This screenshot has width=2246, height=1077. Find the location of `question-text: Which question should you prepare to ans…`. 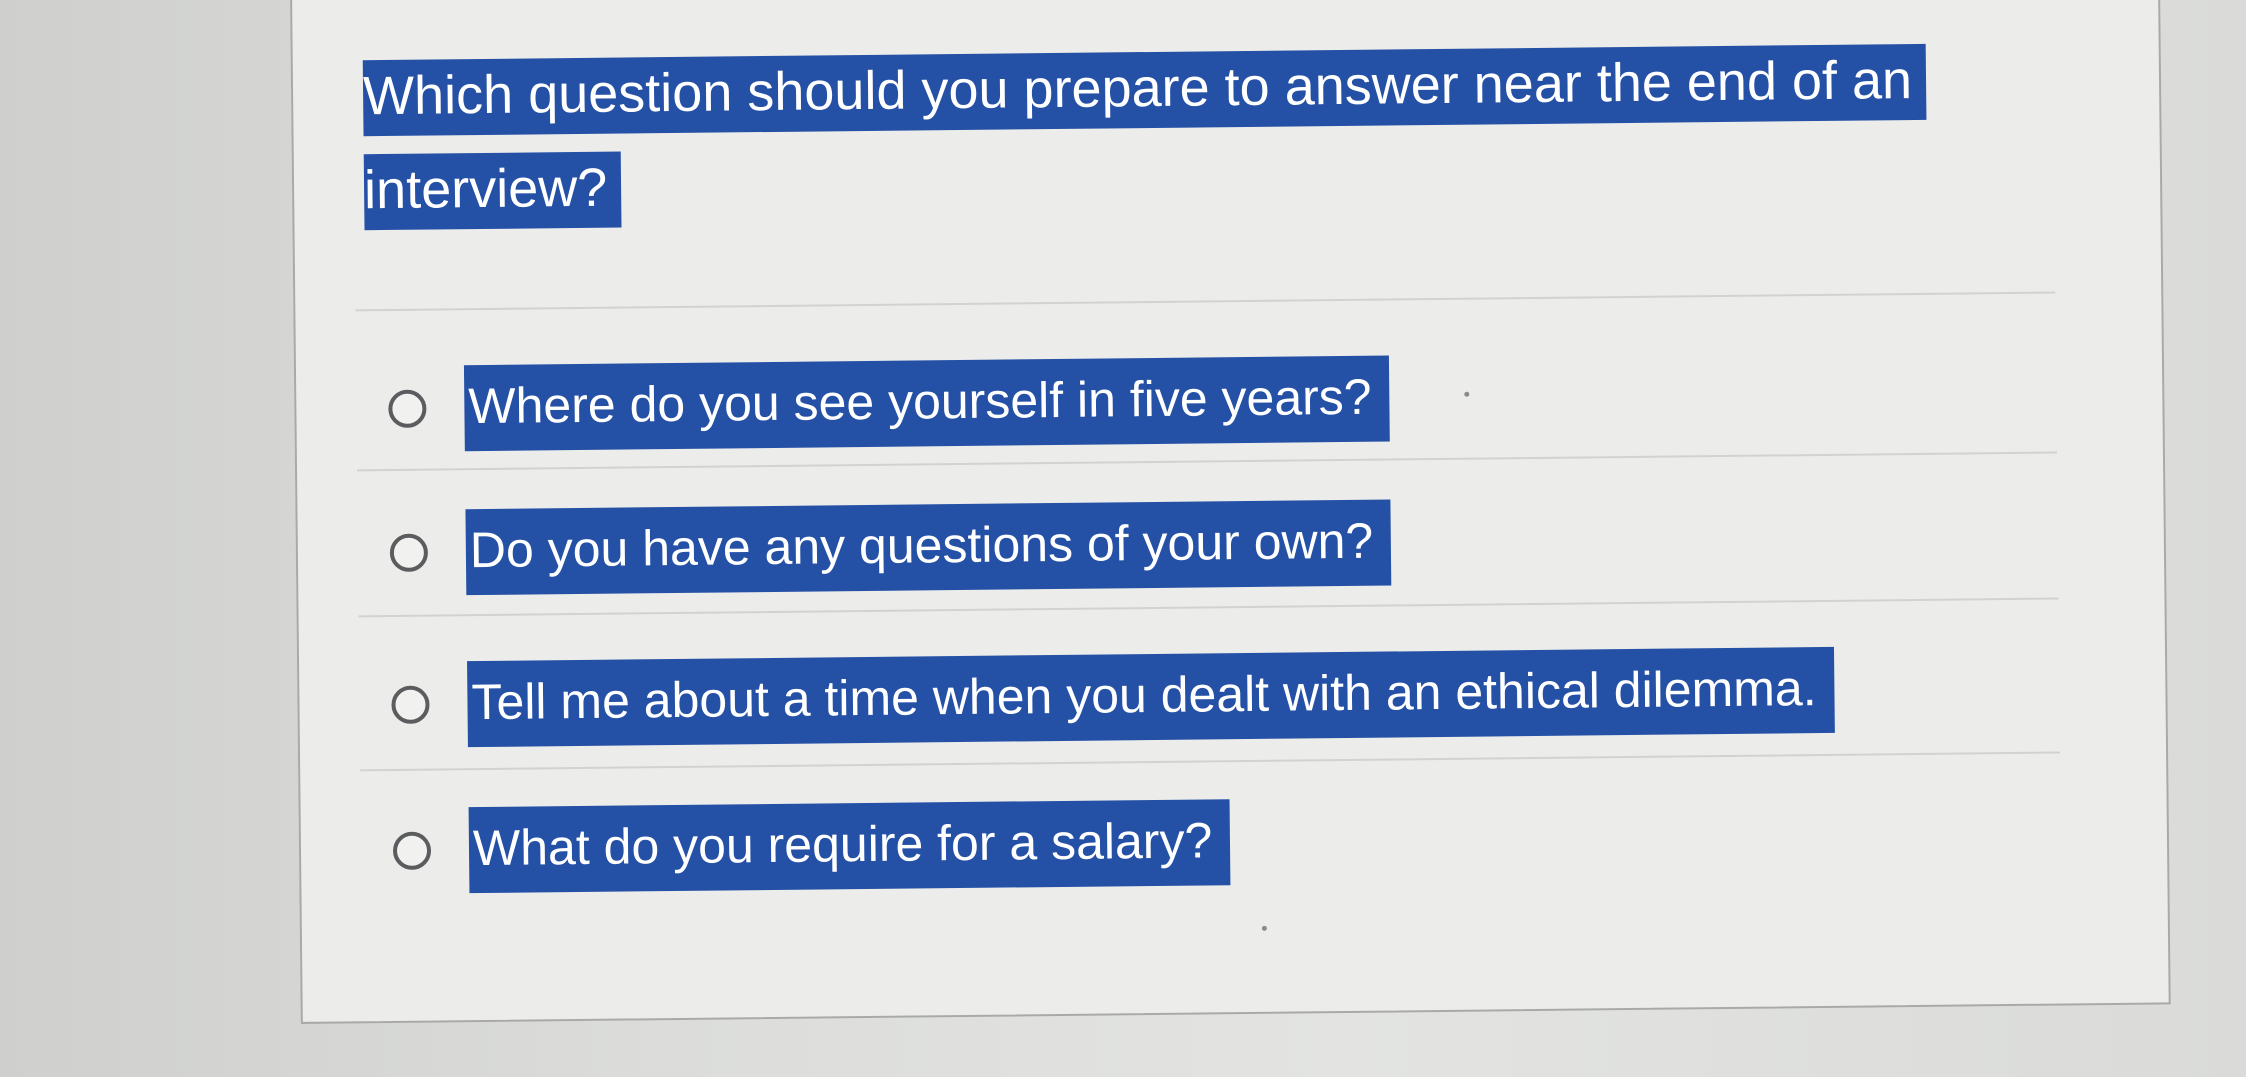

question-text: Which question should you prepare to ans… is located at coordinates (1203, 135).